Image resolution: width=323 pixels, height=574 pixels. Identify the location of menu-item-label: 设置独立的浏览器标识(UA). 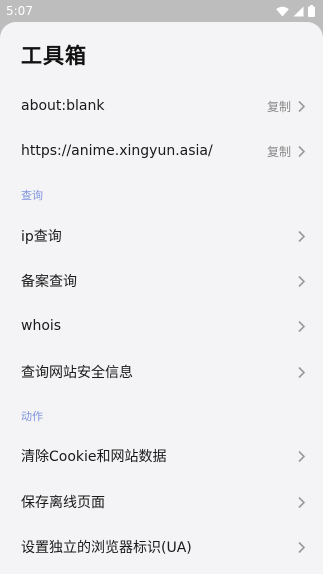
(106, 548).